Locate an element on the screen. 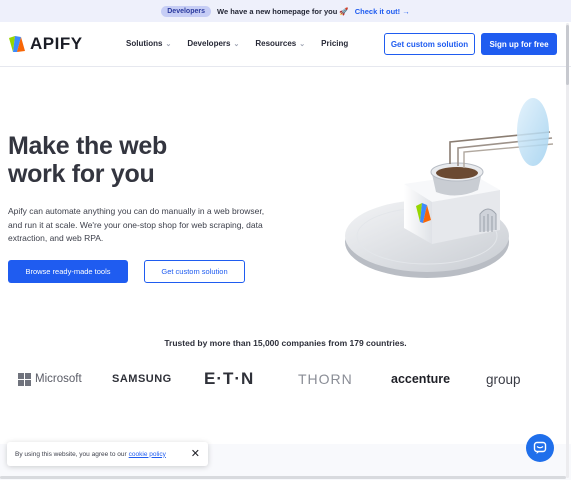 The width and height of the screenshot is (571, 480). logo-text: APIFY is located at coordinates (56, 43).